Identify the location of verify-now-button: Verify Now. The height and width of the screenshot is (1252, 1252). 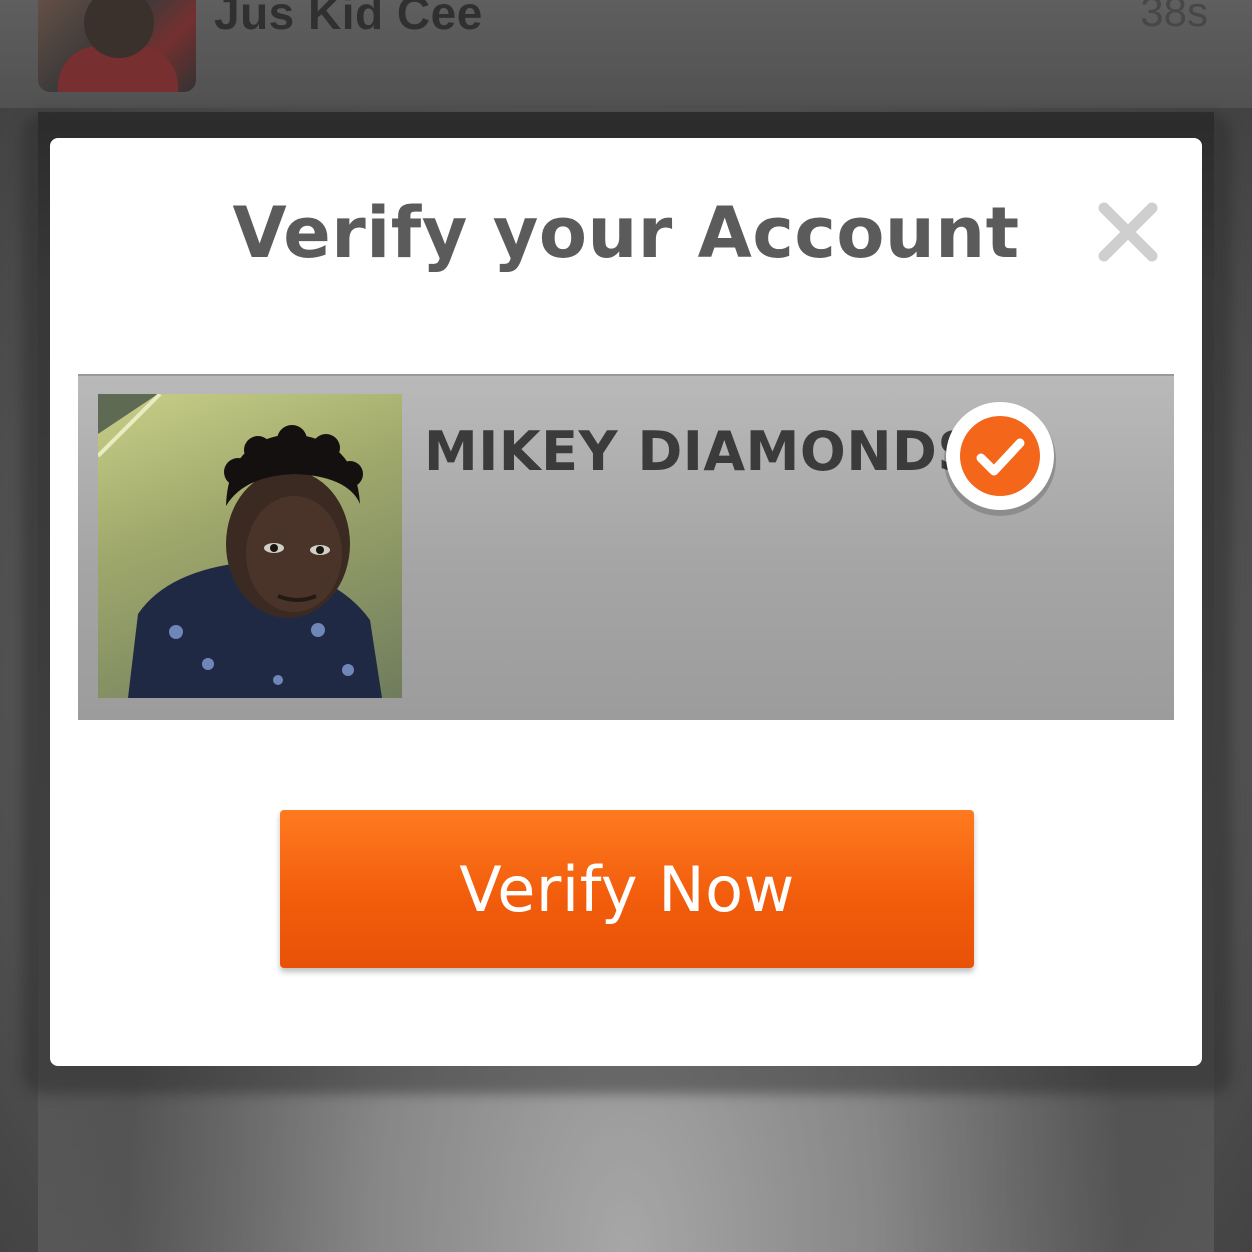
(627, 889).